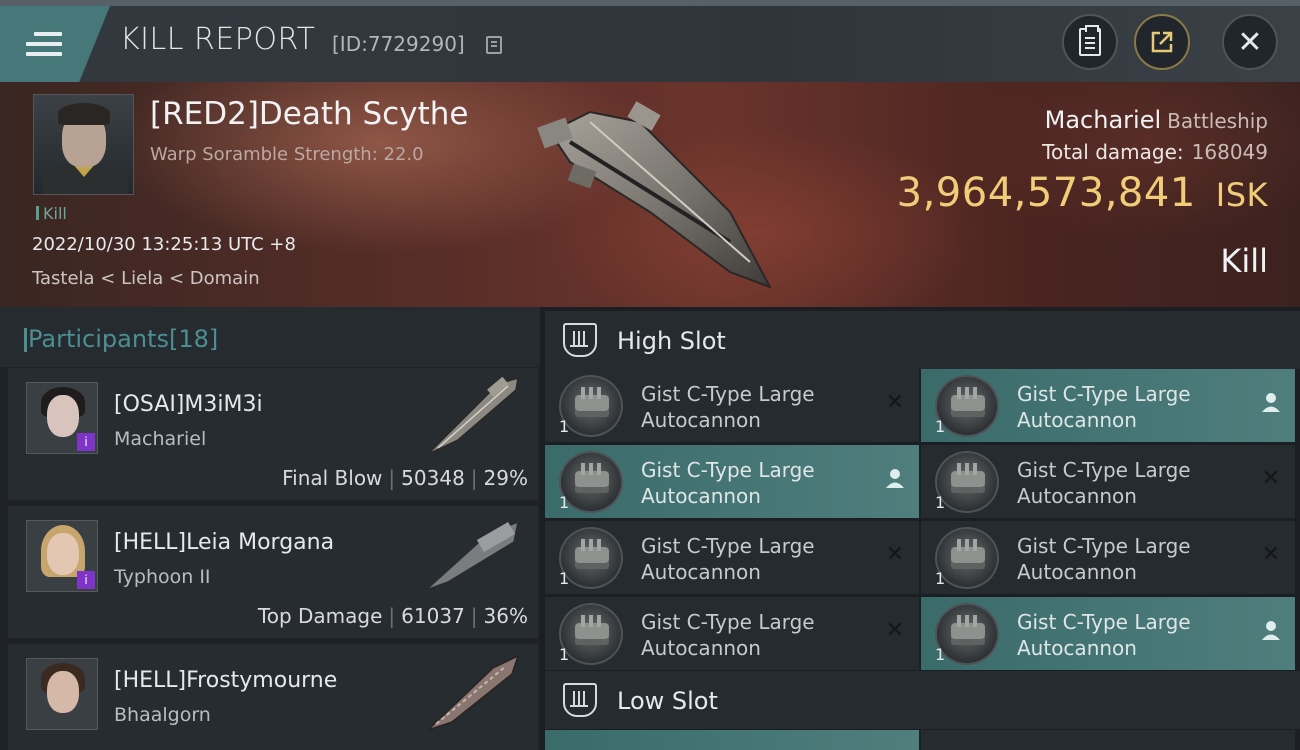 The height and width of the screenshot is (750, 1300). What do you see at coordinates (332, 478) in the screenshot?
I see `participant-role: Final Blow` at bounding box center [332, 478].